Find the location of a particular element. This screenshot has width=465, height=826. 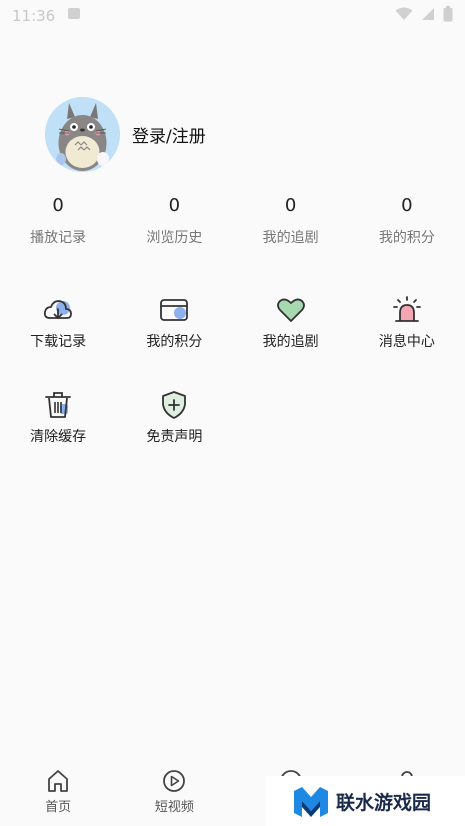

stat-my-points: 0 我的积分 is located at coordinates (407, 221).